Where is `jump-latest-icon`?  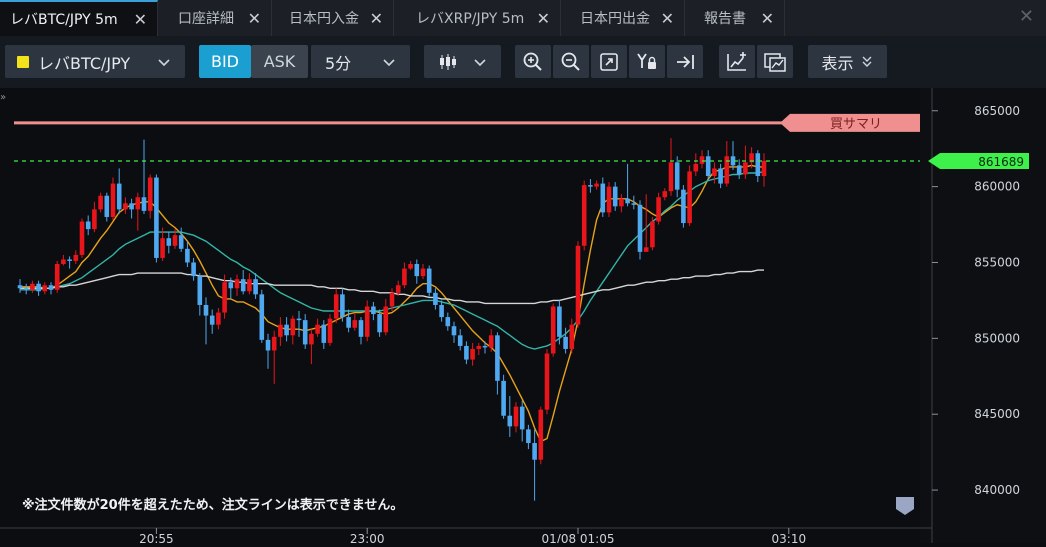
jump-latest-icon is located at coordinates (685, 61).